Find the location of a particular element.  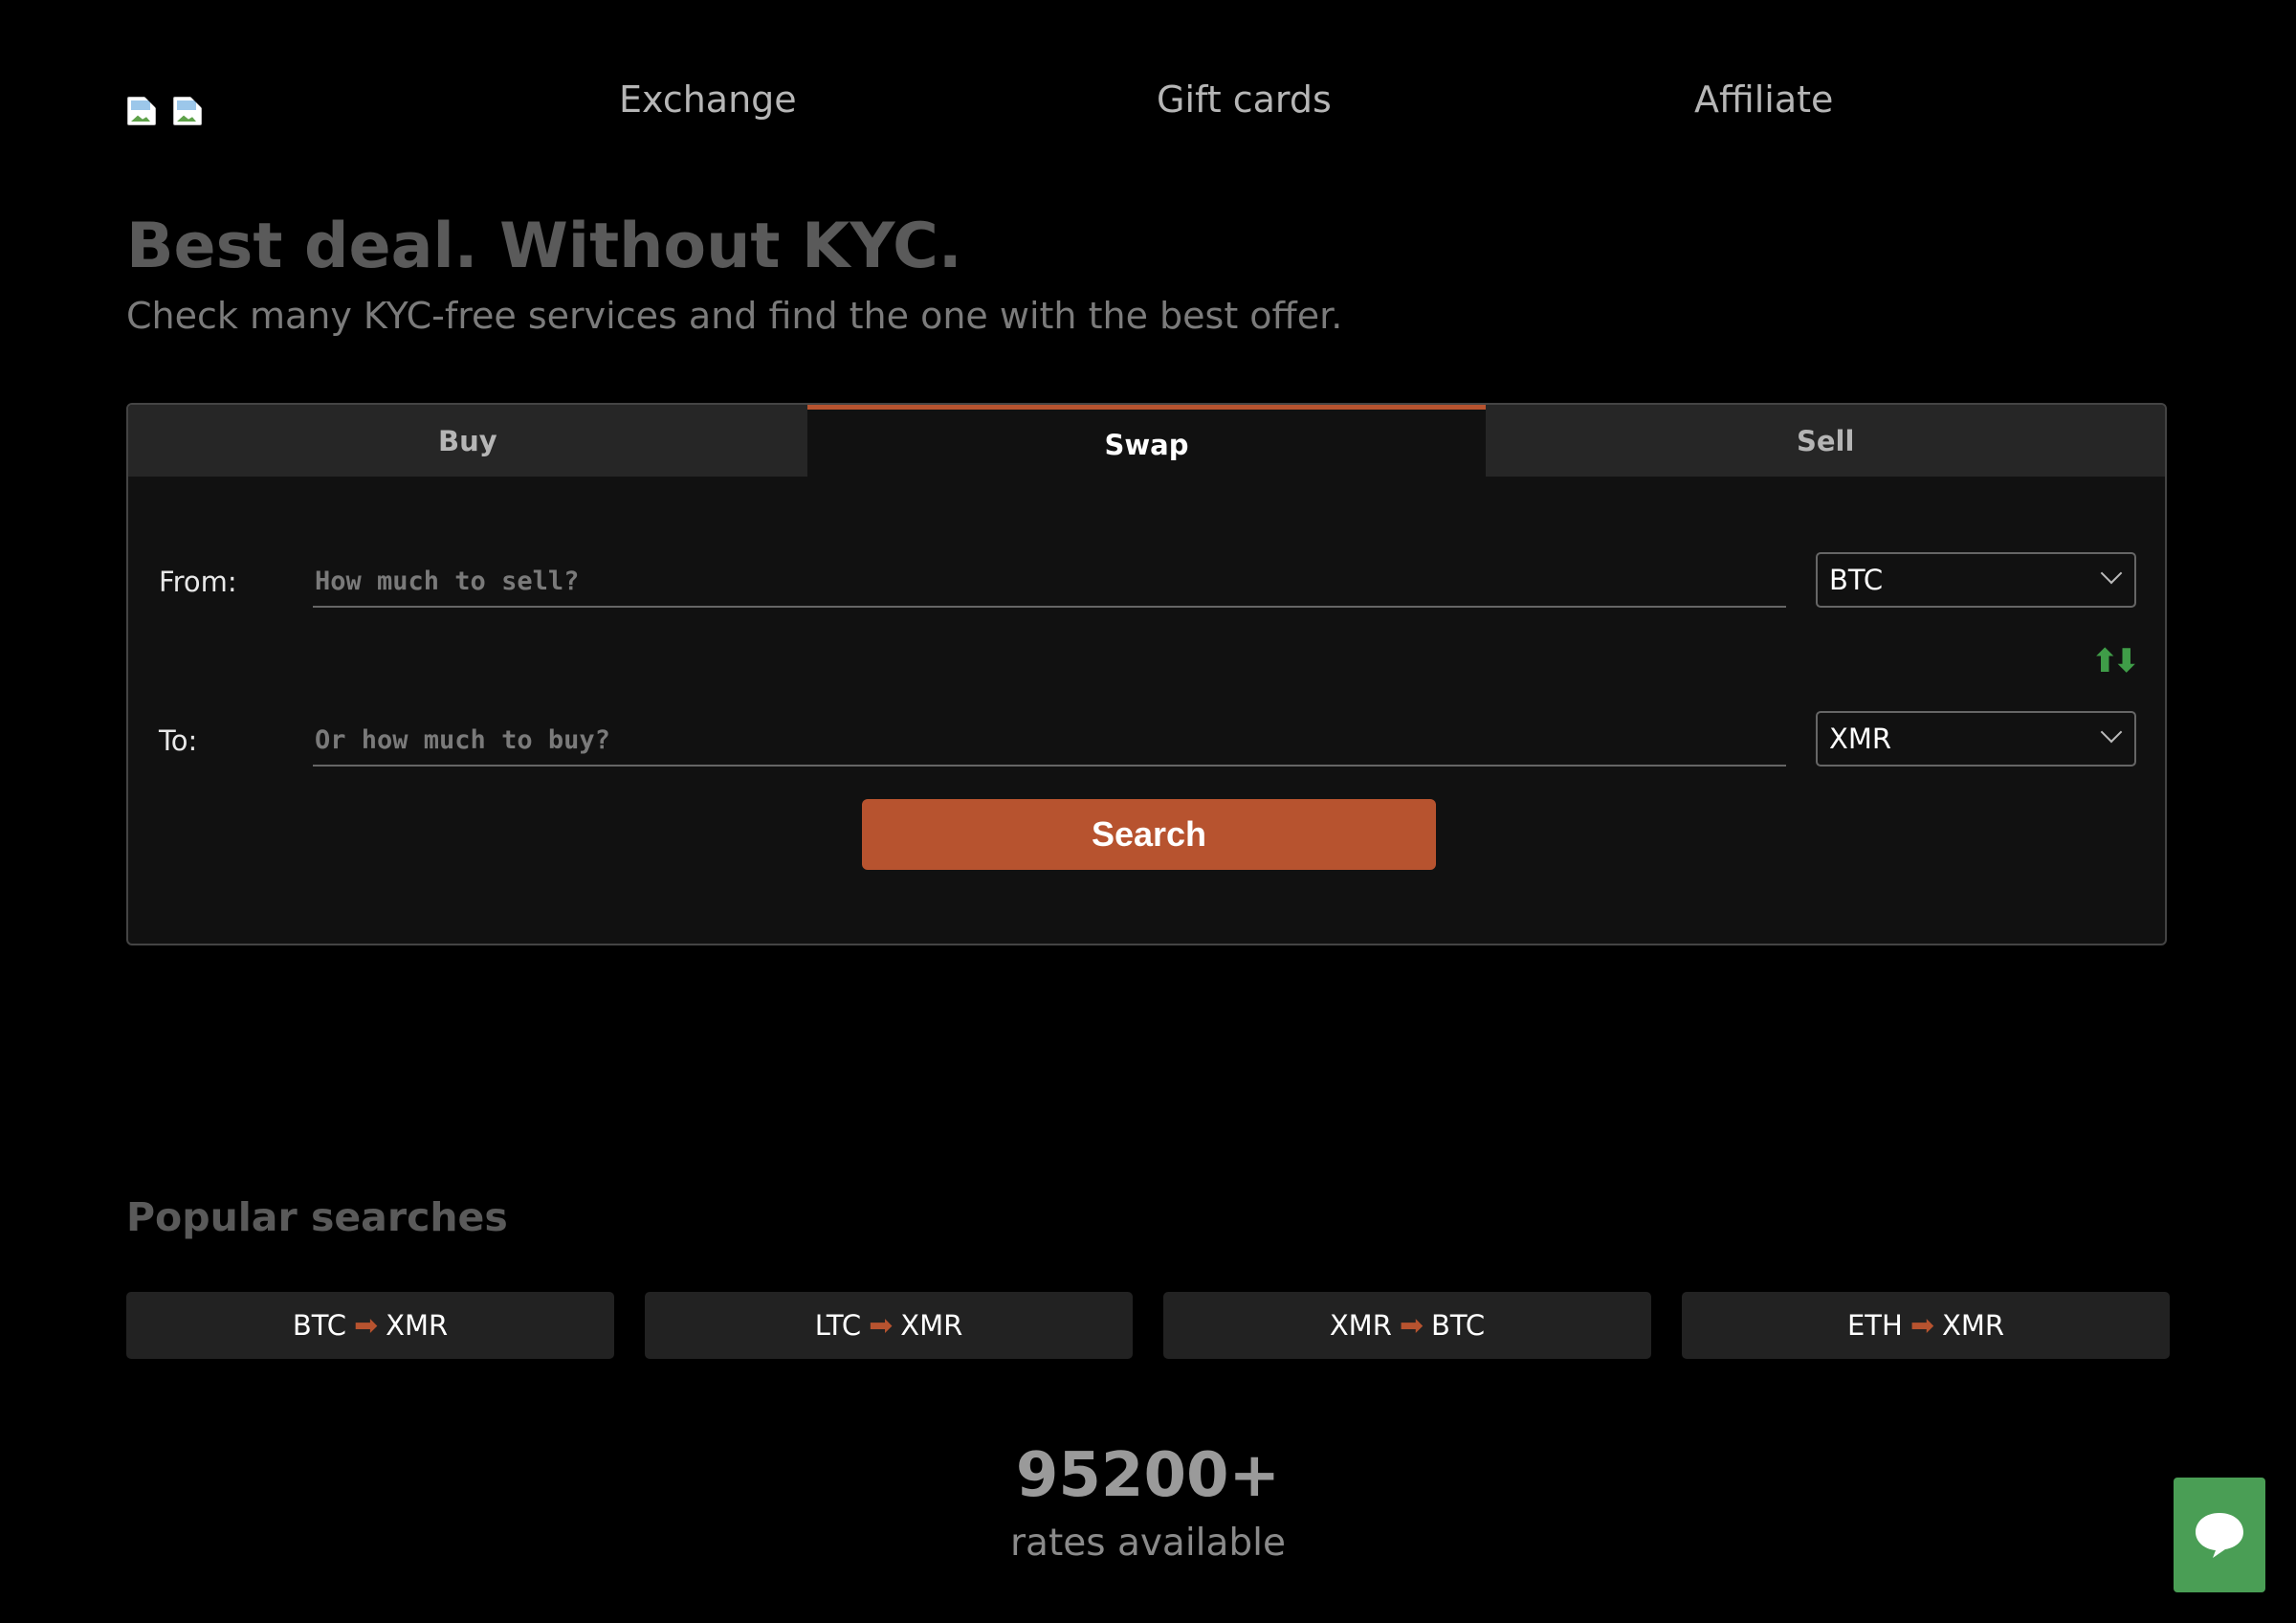

nav-exchange-link: Exchange is located at coordinates (708, 99).